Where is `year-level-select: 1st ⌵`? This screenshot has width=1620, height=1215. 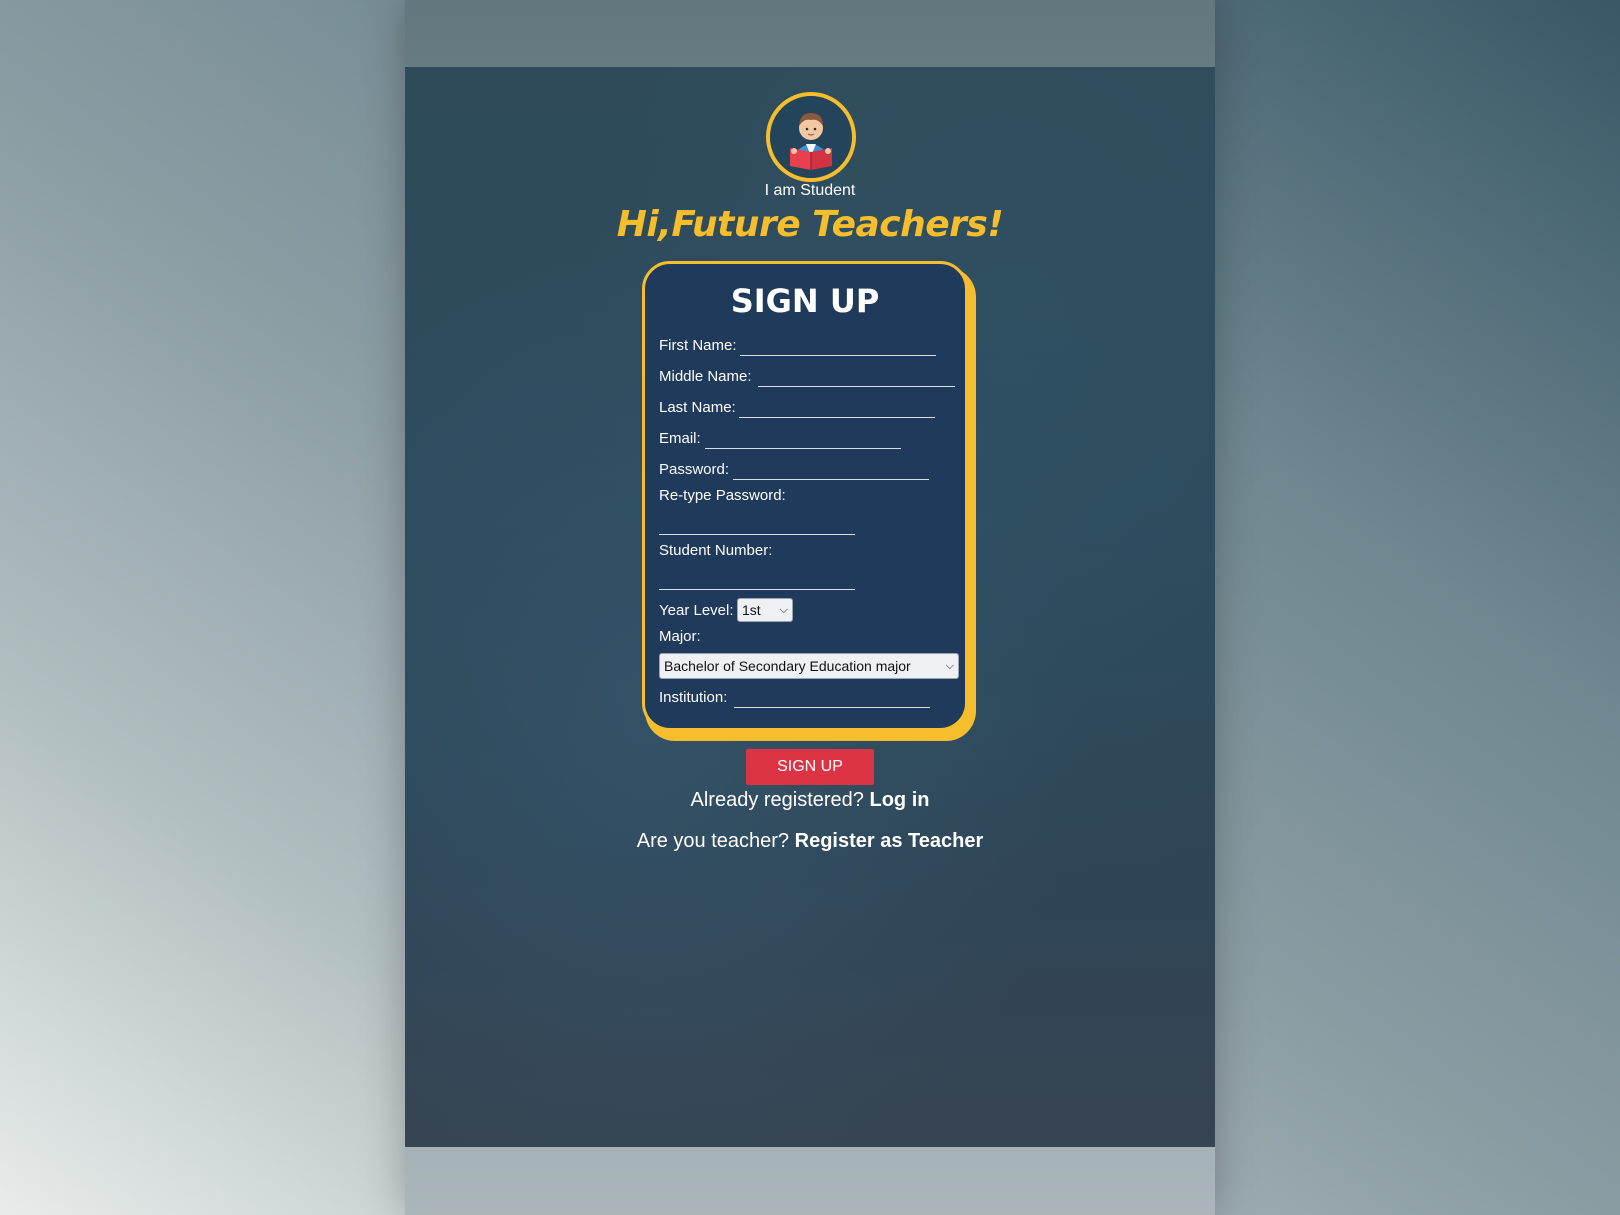 year-level-select: 1st ⌵ is located at coordinates (765, 610).